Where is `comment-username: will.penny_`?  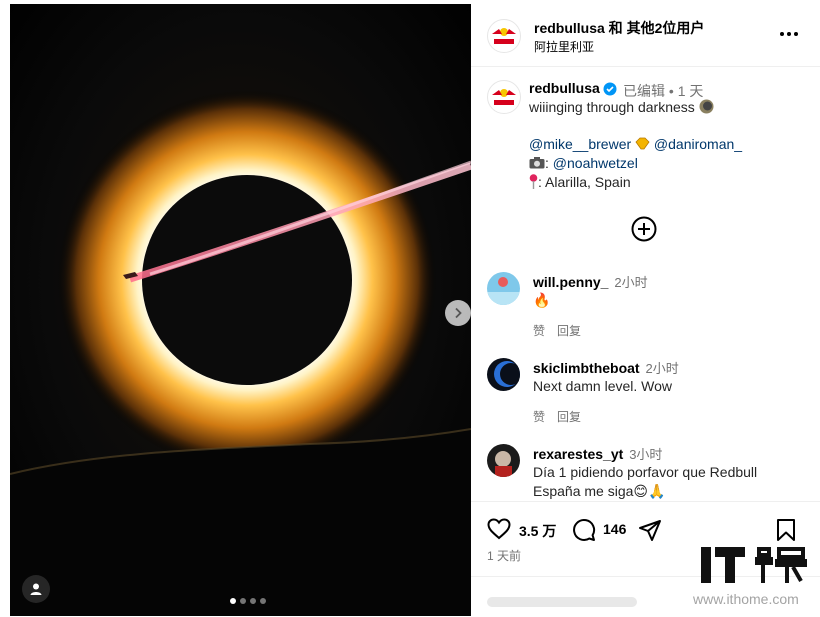 comment-username: will.penny_ is located at coordinates (570, 282).